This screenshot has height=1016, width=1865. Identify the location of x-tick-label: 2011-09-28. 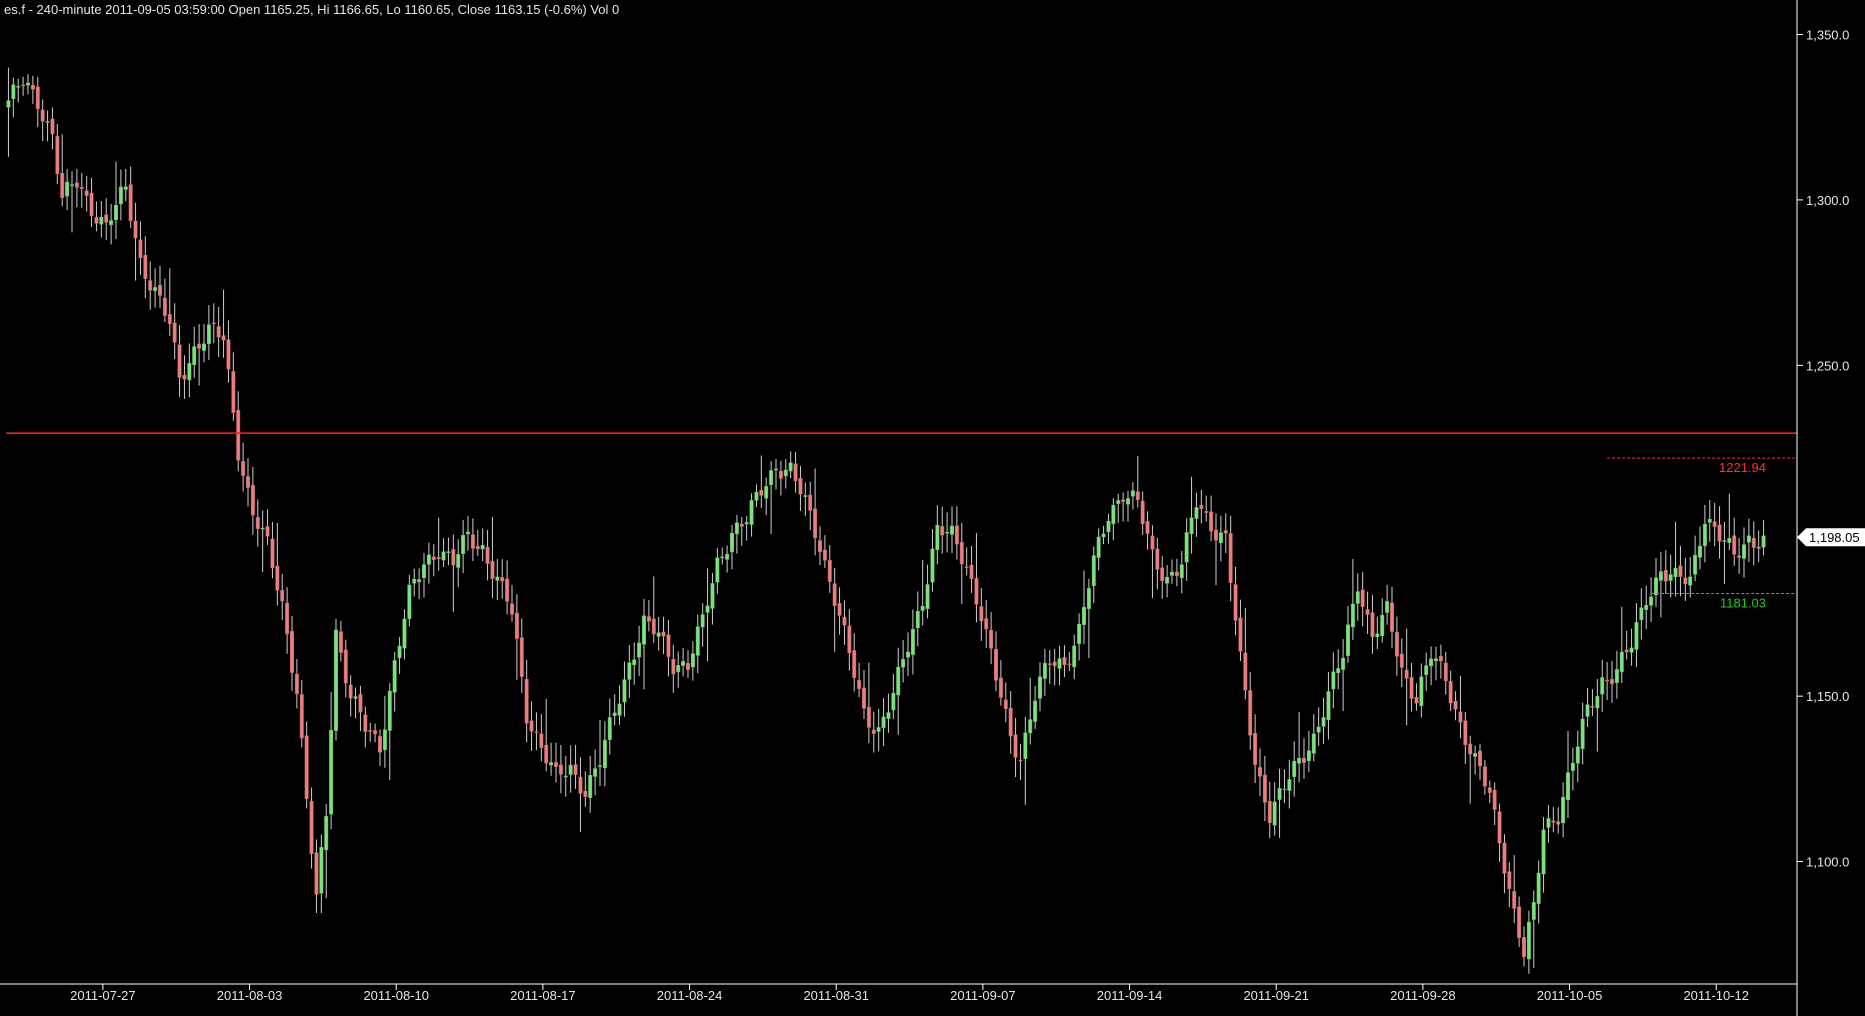
(1423, 995).